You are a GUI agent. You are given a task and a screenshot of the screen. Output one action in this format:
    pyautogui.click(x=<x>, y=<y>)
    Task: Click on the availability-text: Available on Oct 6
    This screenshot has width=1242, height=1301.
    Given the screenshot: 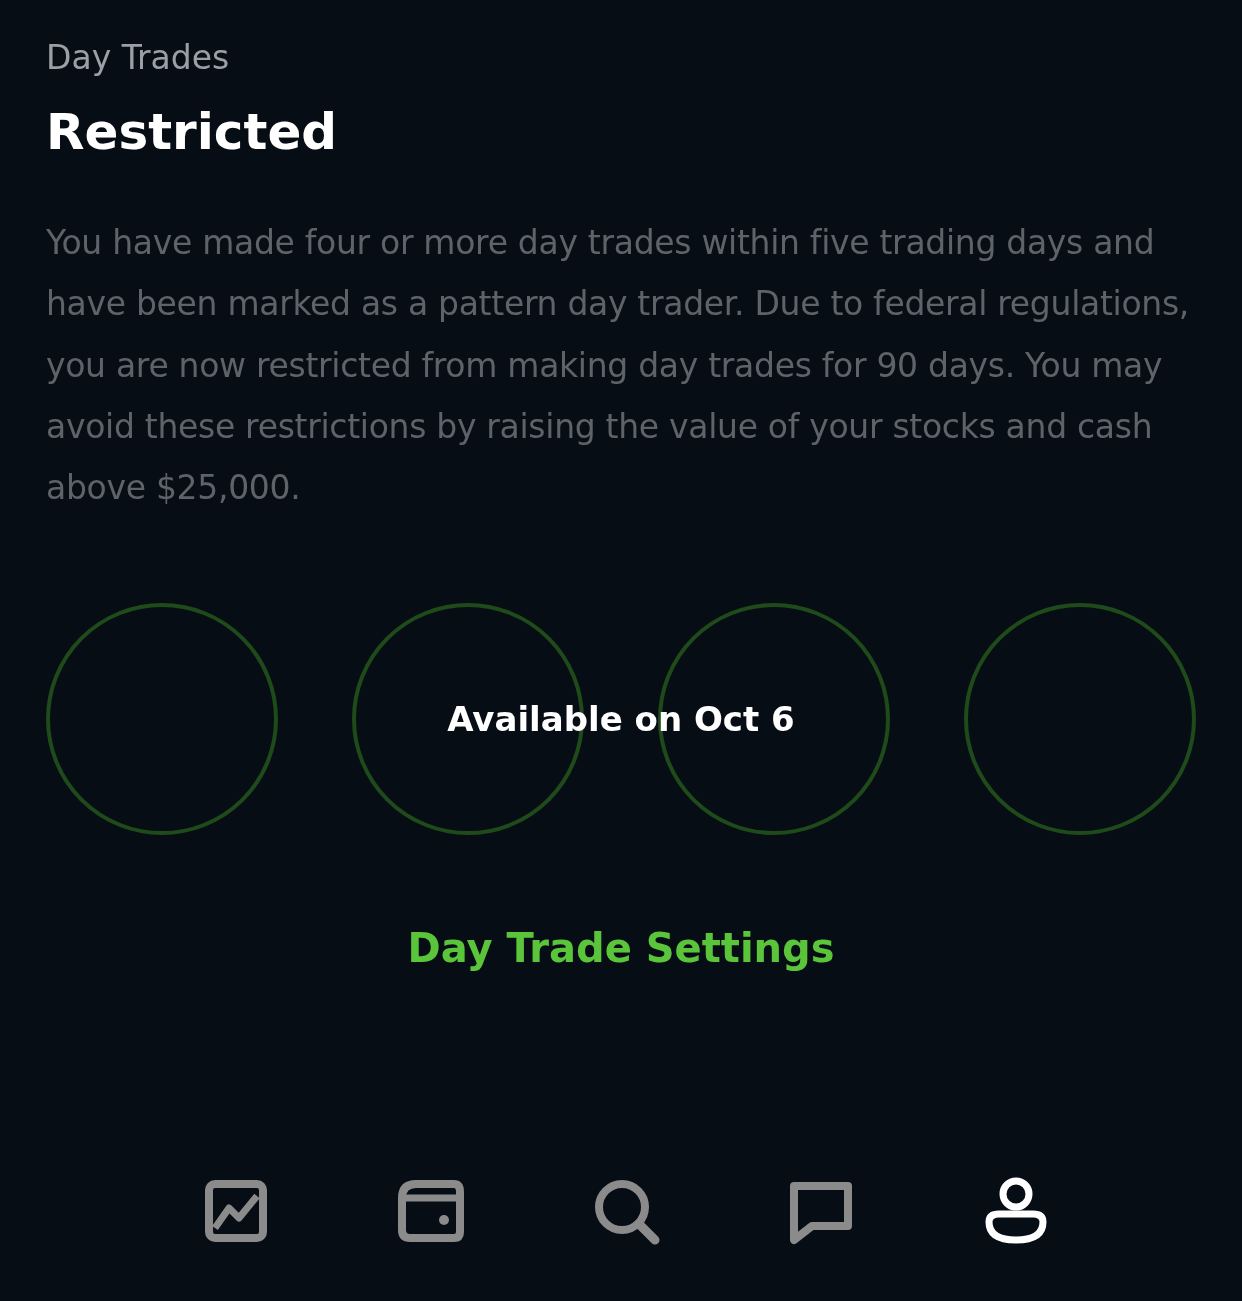 What is the action you would take?
    pyautogui.click(x=621, y=720)
    